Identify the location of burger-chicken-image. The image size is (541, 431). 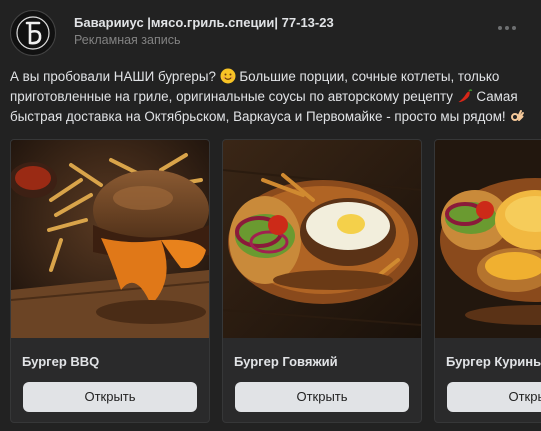
(488, 239).